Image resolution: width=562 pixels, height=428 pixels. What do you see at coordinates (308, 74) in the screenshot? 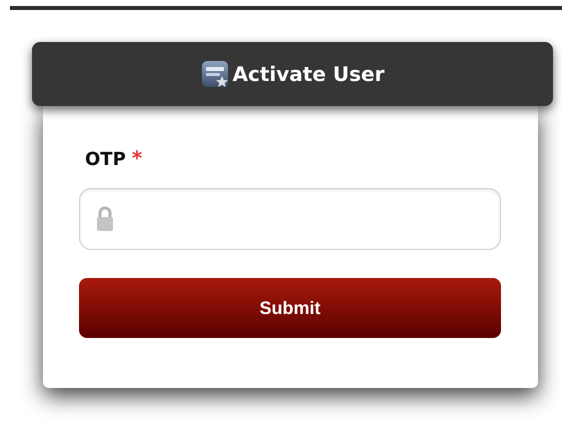
I see `dialog-title: Activate User` at bounding box center [308, 74].